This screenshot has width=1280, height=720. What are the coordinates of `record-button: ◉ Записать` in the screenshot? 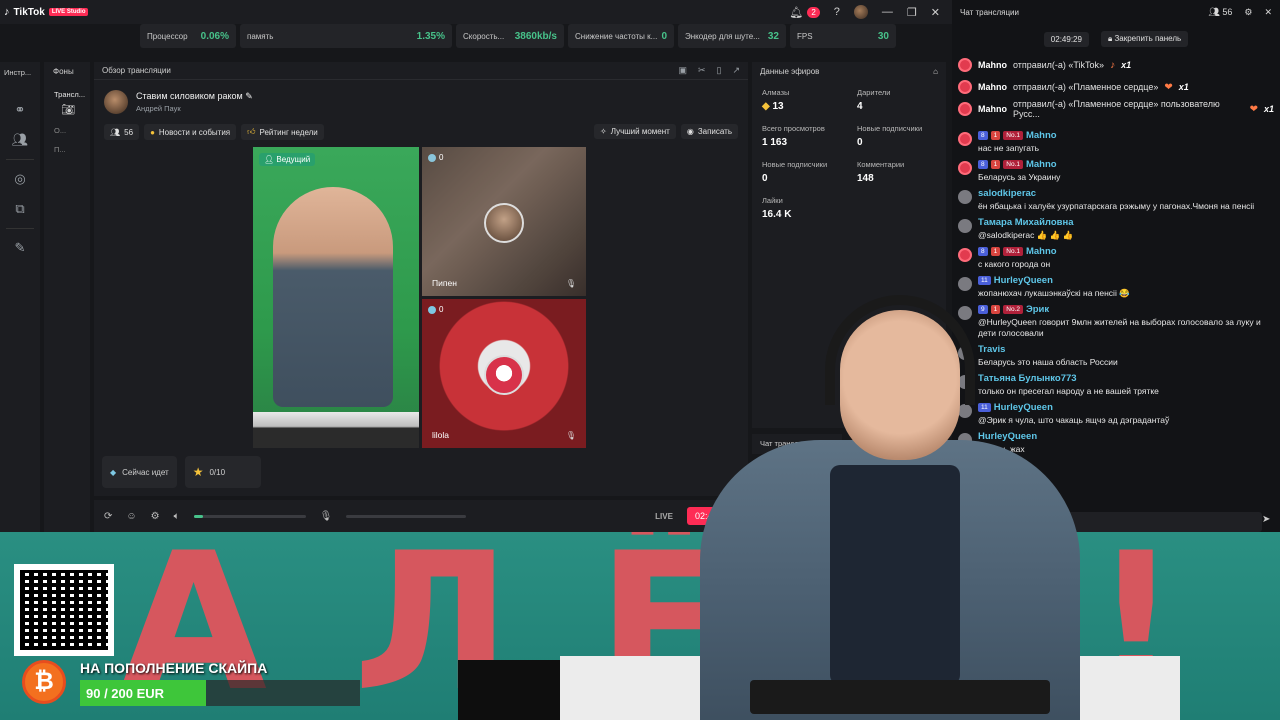 It's located at (709, 131).